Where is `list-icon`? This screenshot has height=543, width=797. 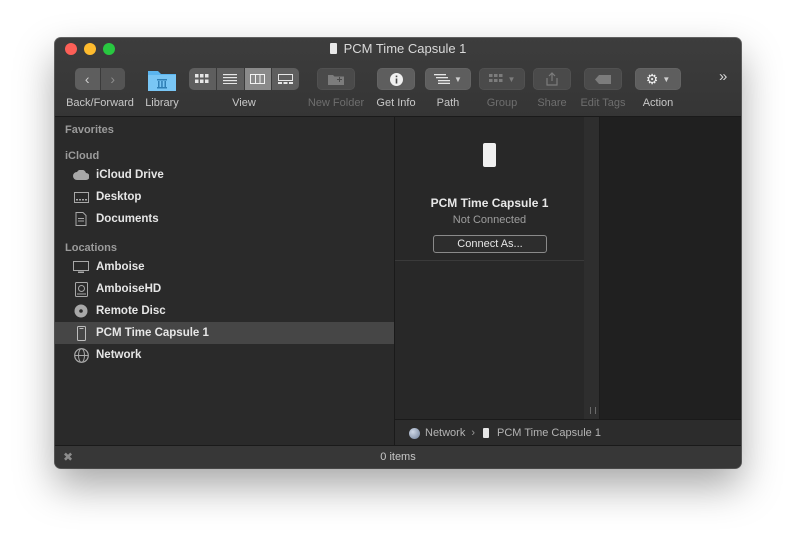
list-icon is located at coordinates (230, 79).